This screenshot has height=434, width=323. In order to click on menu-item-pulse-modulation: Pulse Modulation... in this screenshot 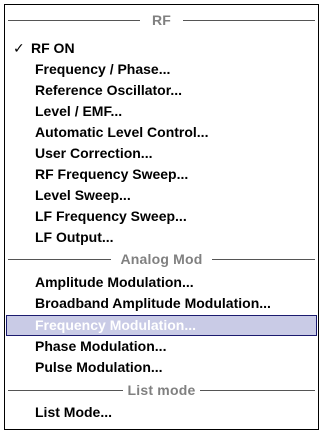, I will do `click(161, 367)`.